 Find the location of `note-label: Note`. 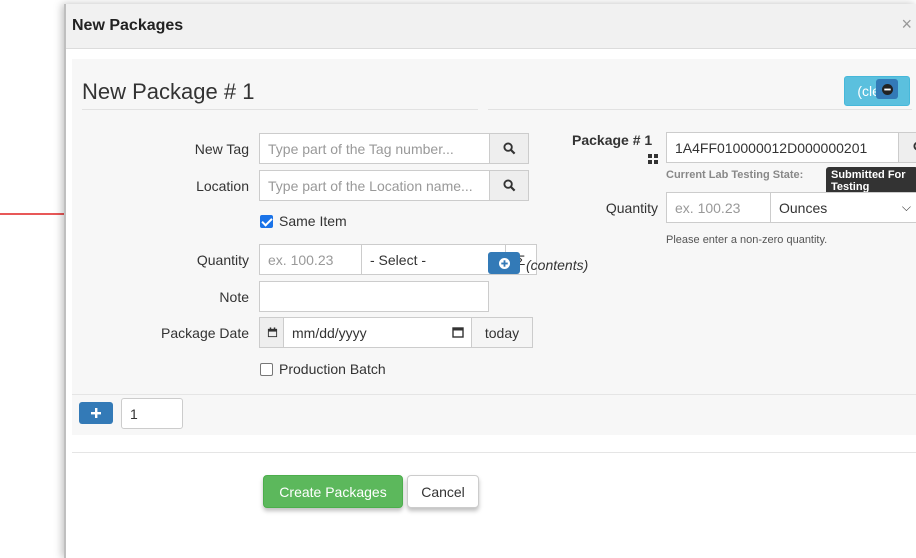

note-label: Note is located at coordinates (234, 297).